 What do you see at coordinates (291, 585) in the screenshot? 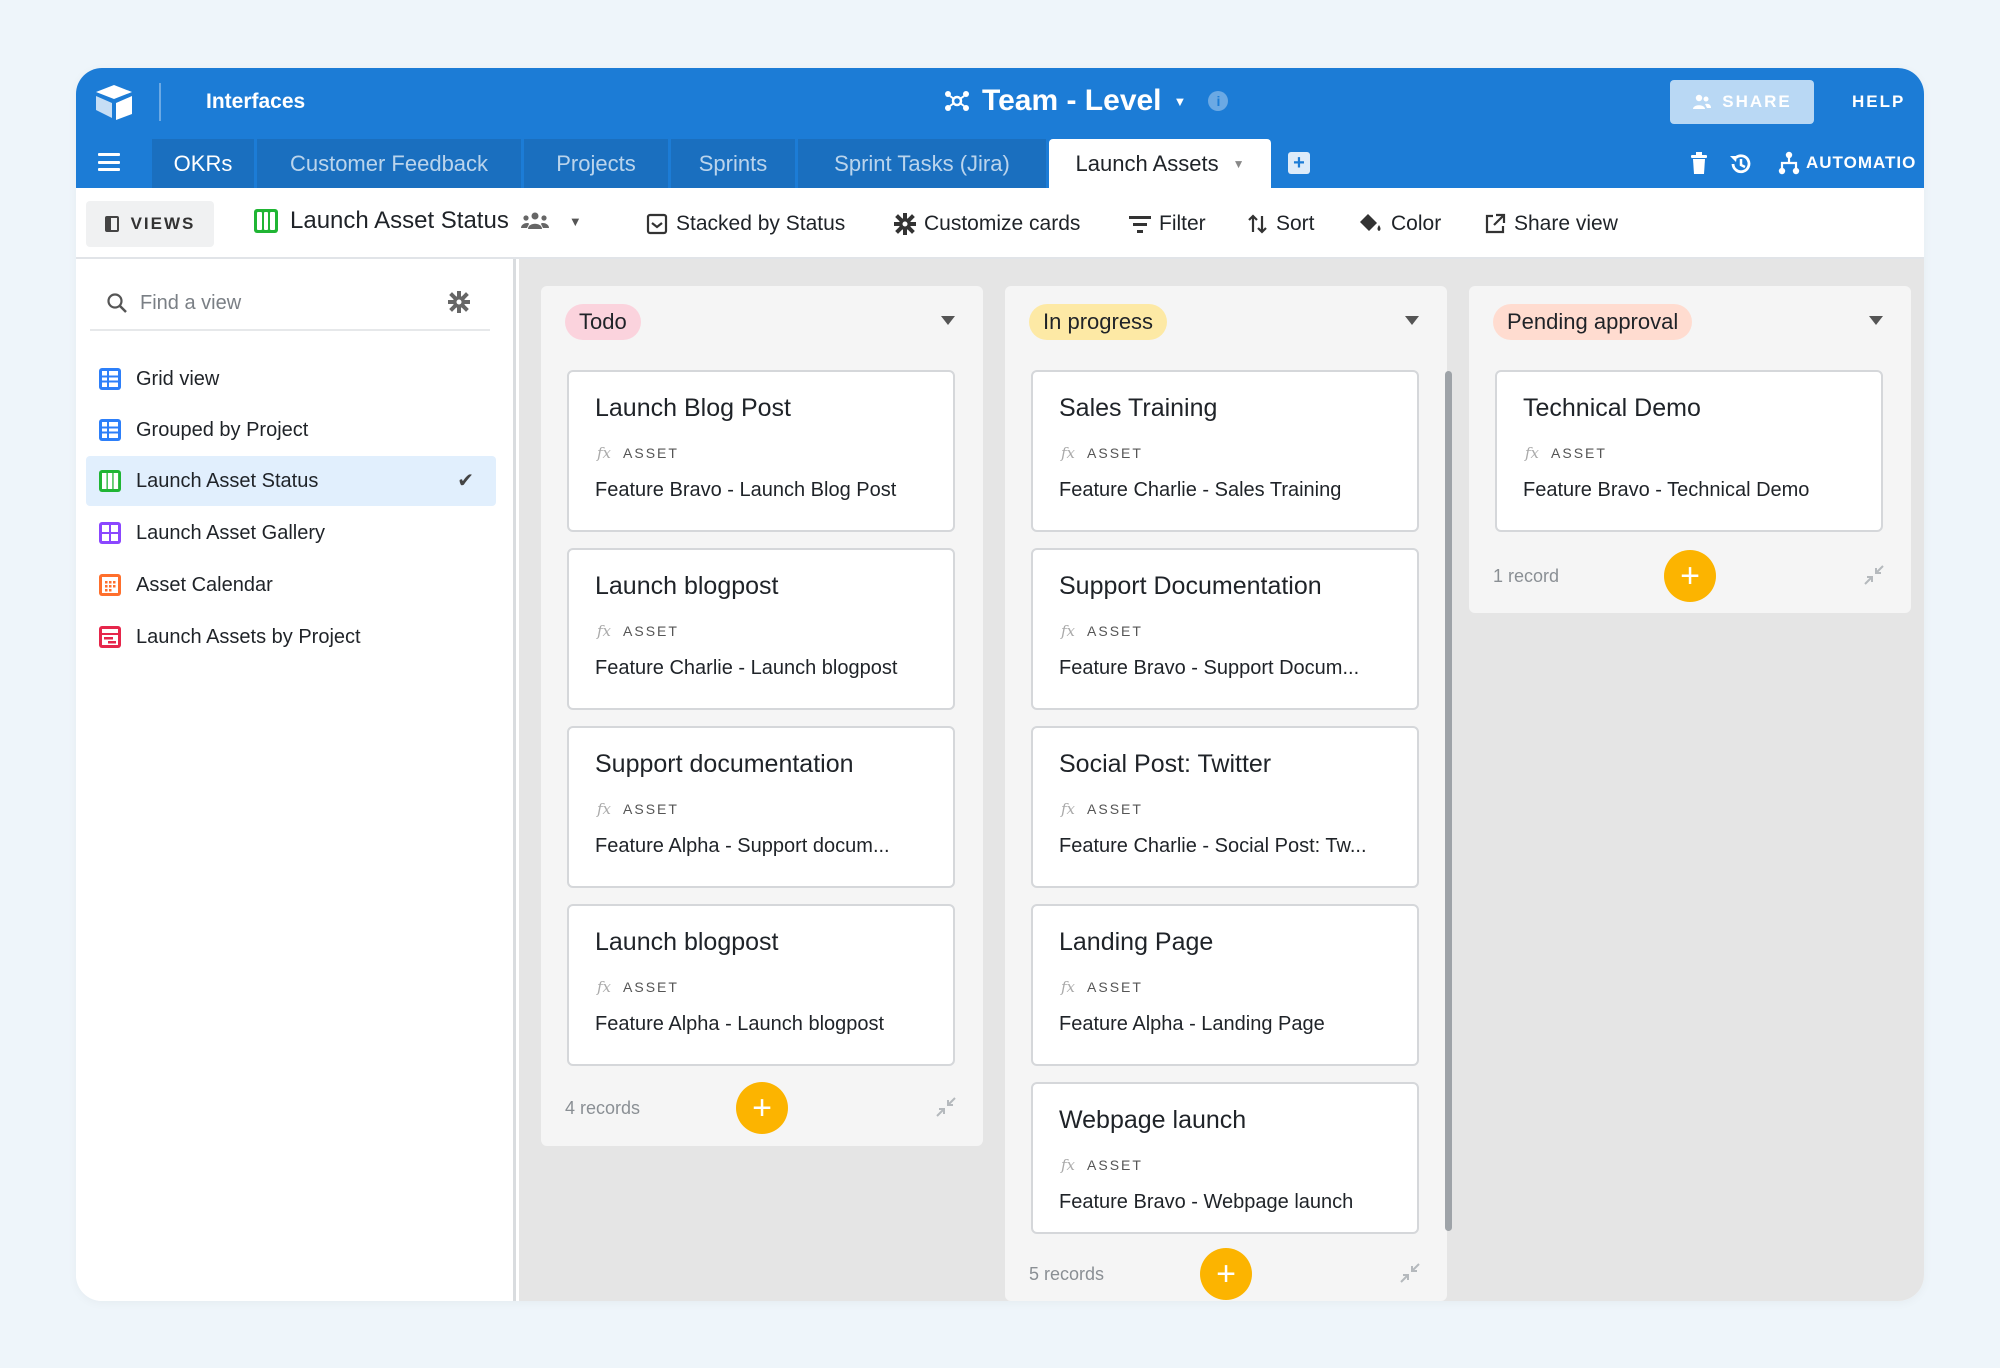
I see `sidebar-item-asset-calendar: Asset Calendar` at bounding box center [291, 585].